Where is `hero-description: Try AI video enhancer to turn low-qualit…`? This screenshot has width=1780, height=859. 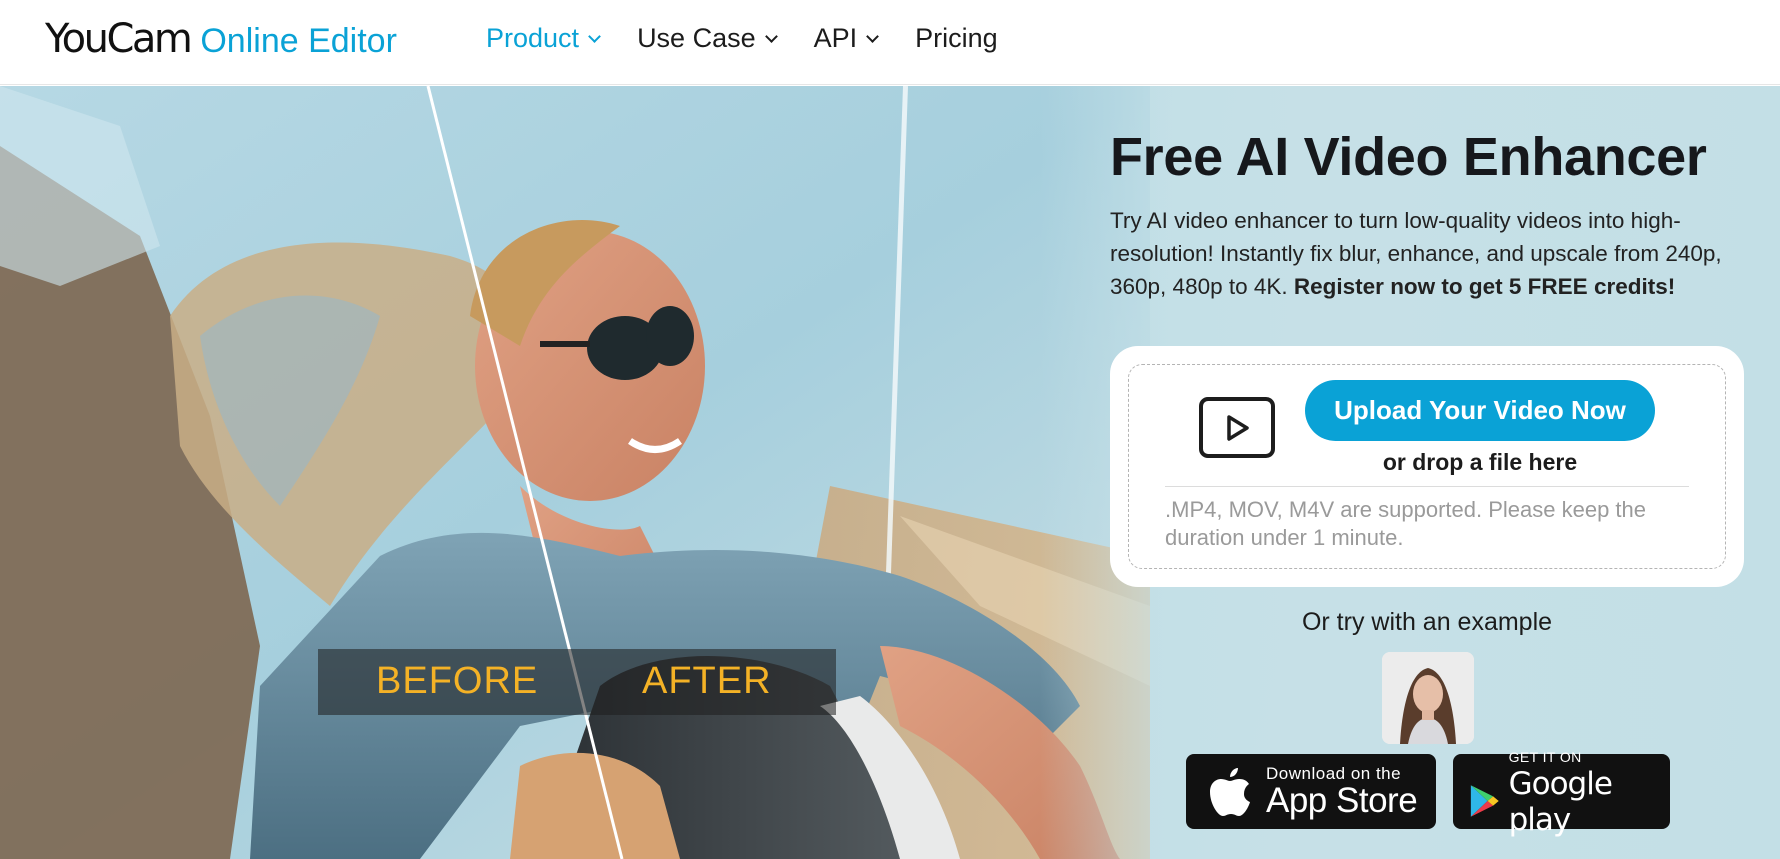 hero-description: Try AI video enhancer to turn low-qualit… is located at coordinates (1425, 253).